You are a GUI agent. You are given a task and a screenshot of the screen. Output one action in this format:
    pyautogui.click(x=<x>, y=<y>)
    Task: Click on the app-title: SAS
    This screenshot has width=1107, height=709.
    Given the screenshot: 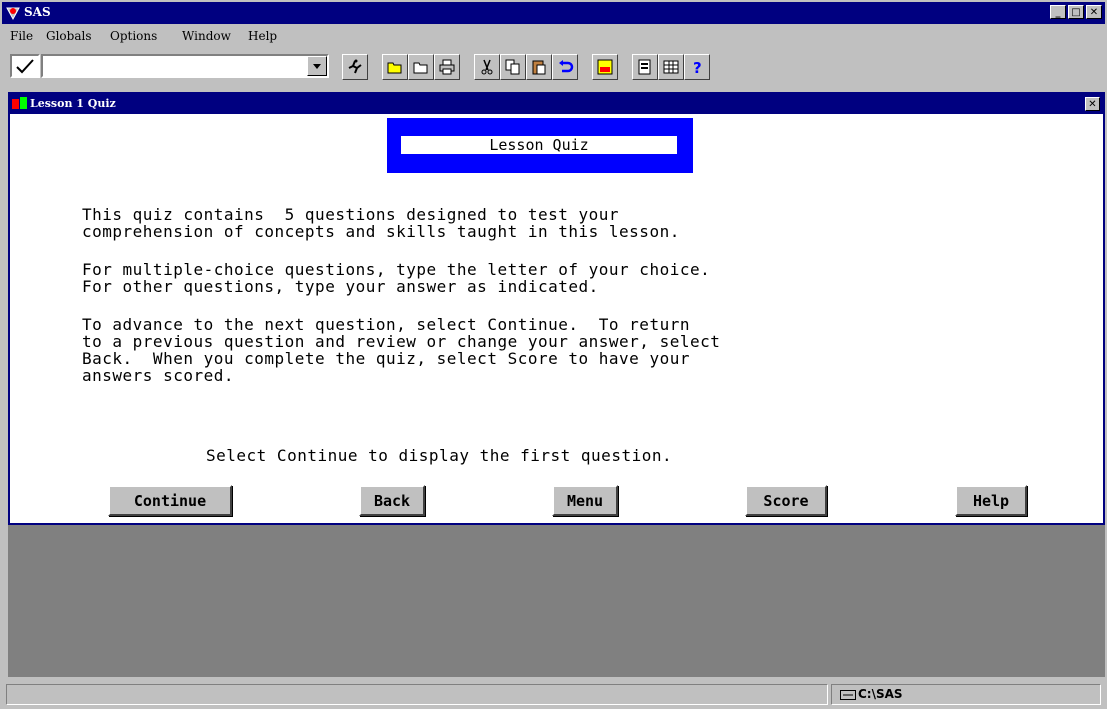 What is the action you would take?
    pyautogui.click(x=37, y=12)
    